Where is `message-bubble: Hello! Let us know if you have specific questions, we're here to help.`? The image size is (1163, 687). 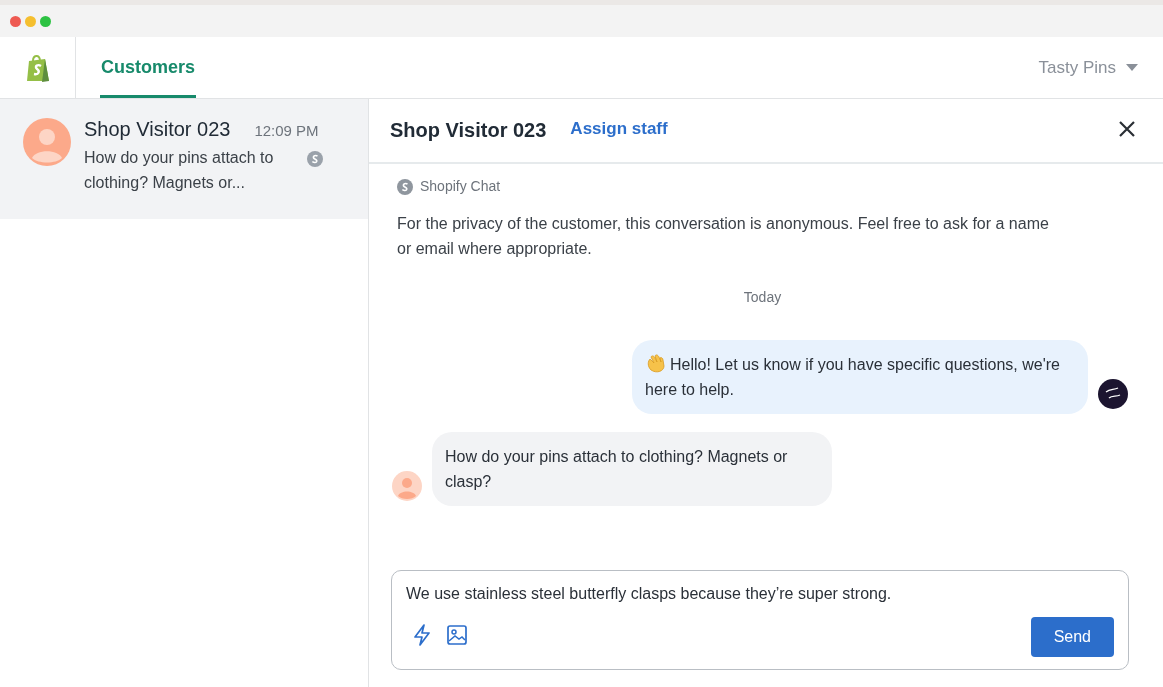
message-bubble: Hello! Let us know if you have specific questions, we're here to help. is located at coordinates (860, 377).